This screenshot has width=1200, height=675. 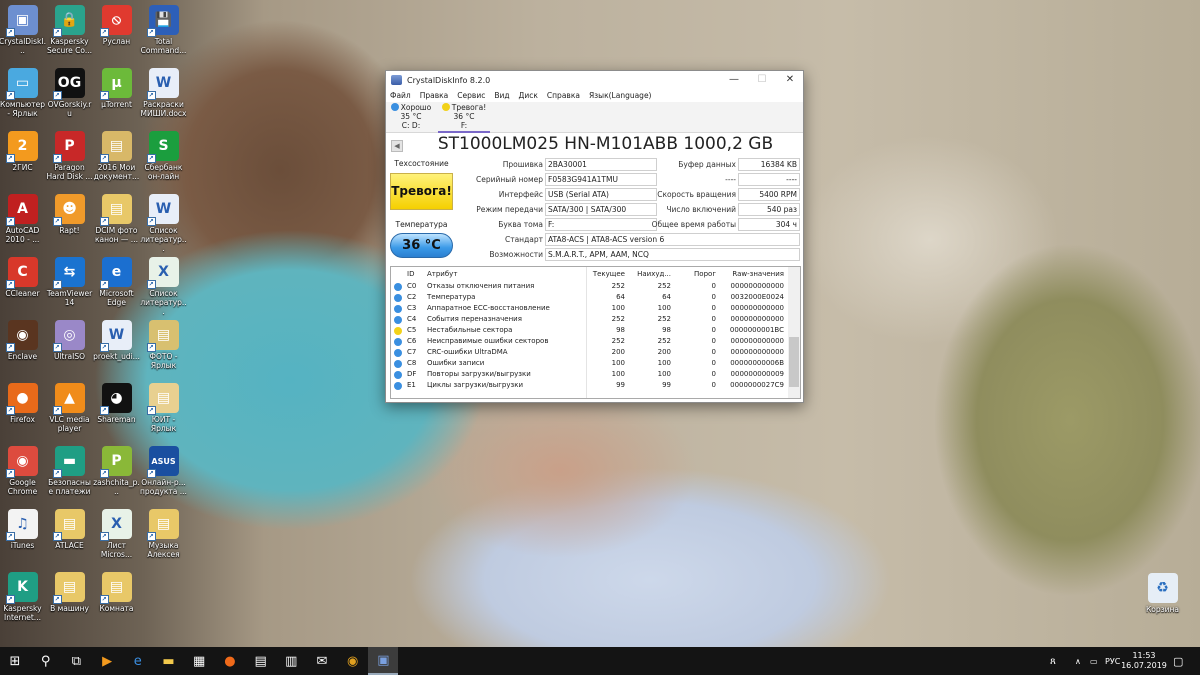 What do you see at coordinates (261, 661) in the screenshot?
I see `taskbar-calculator-icon: ▤` at bounding box center [261, 661].